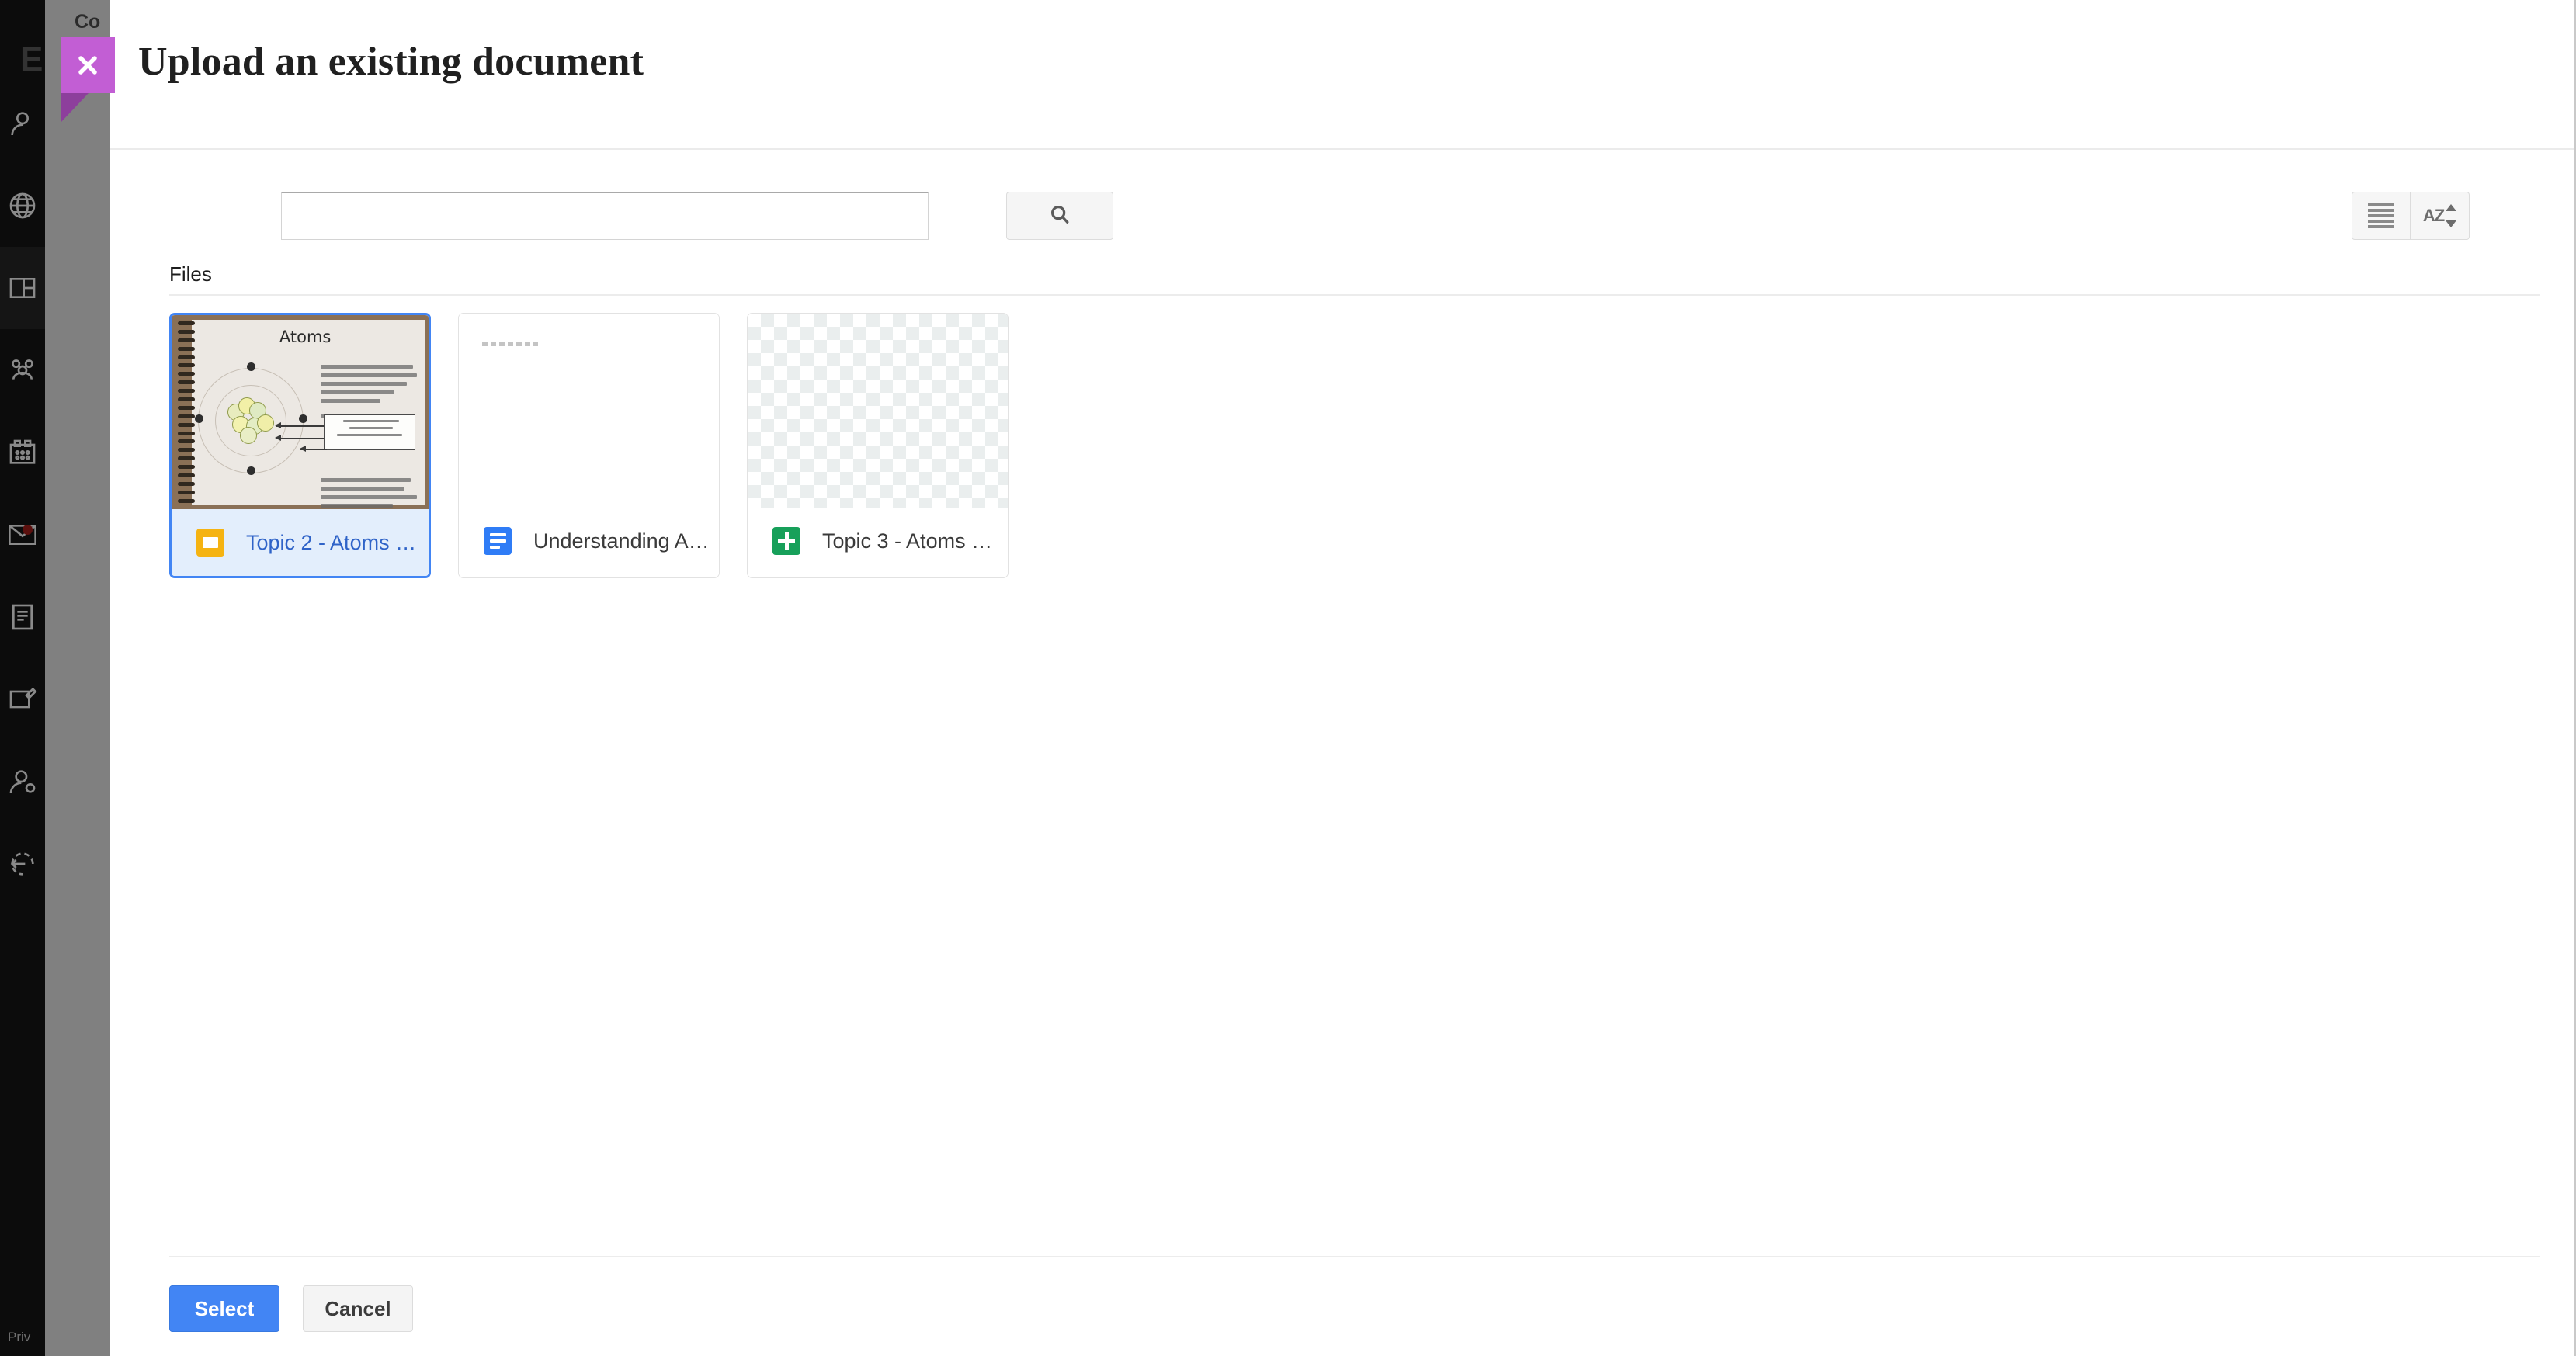 The image size is (2576, 1356). Describe the element at coordinates (22, 781) in the screenshot. I see `user-settings-icon` at that location.